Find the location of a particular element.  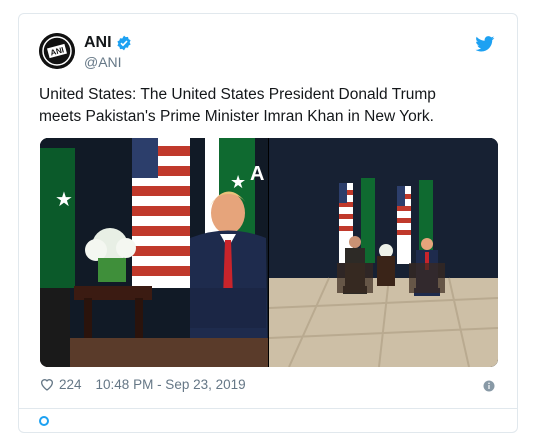

tweet-timestamp: 10:48 PM - Sep 23, 2019 is located at coordinates (171, 384).